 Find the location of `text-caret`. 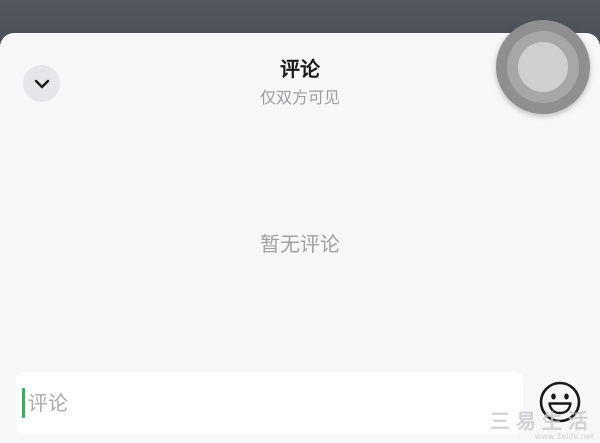

text-caret is located at coordinates (23, 403).